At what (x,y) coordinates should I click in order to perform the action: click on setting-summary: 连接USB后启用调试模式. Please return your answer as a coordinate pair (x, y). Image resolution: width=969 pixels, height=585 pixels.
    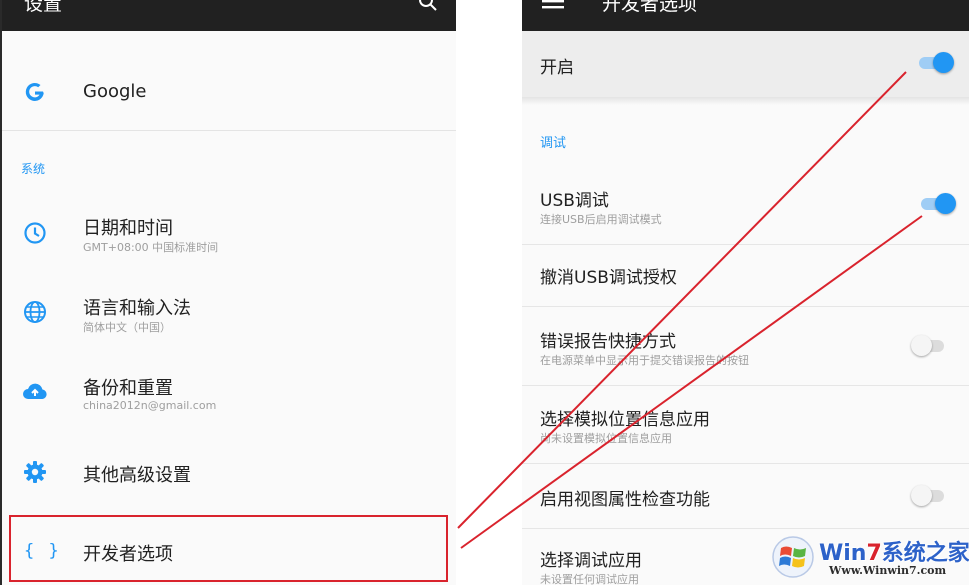
    Looking at the image, I should click on (601, 219).